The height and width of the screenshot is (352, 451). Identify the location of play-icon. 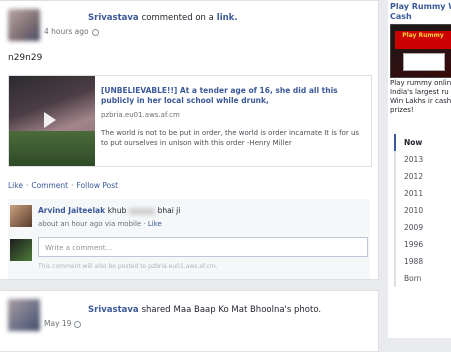
(50, 120).